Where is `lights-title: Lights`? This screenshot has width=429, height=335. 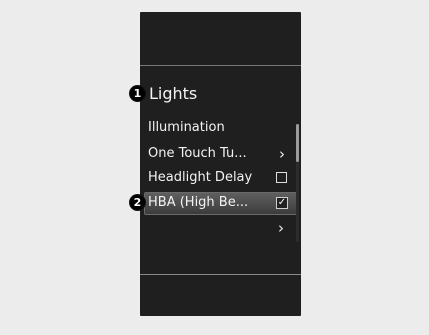
lights-title: Lights is located at coordinates (173, 93).